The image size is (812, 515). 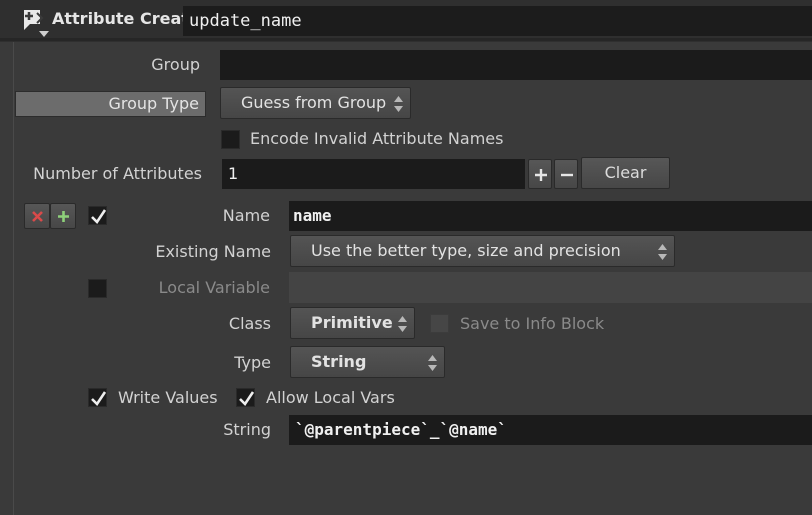 I want to click on insert-instance-button, so click(x=63, y=216).